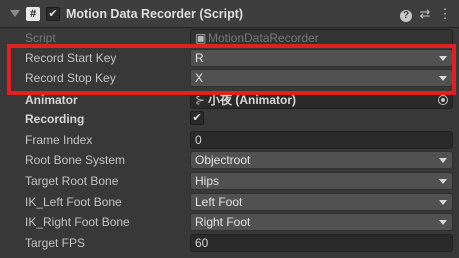 The width and height of the screenshot is (459, 258). What do you see at coordinates (75, 160) in the screenshot?
I see `root-bone-system-label: Root Bone System` at bounding box center [75, 160].